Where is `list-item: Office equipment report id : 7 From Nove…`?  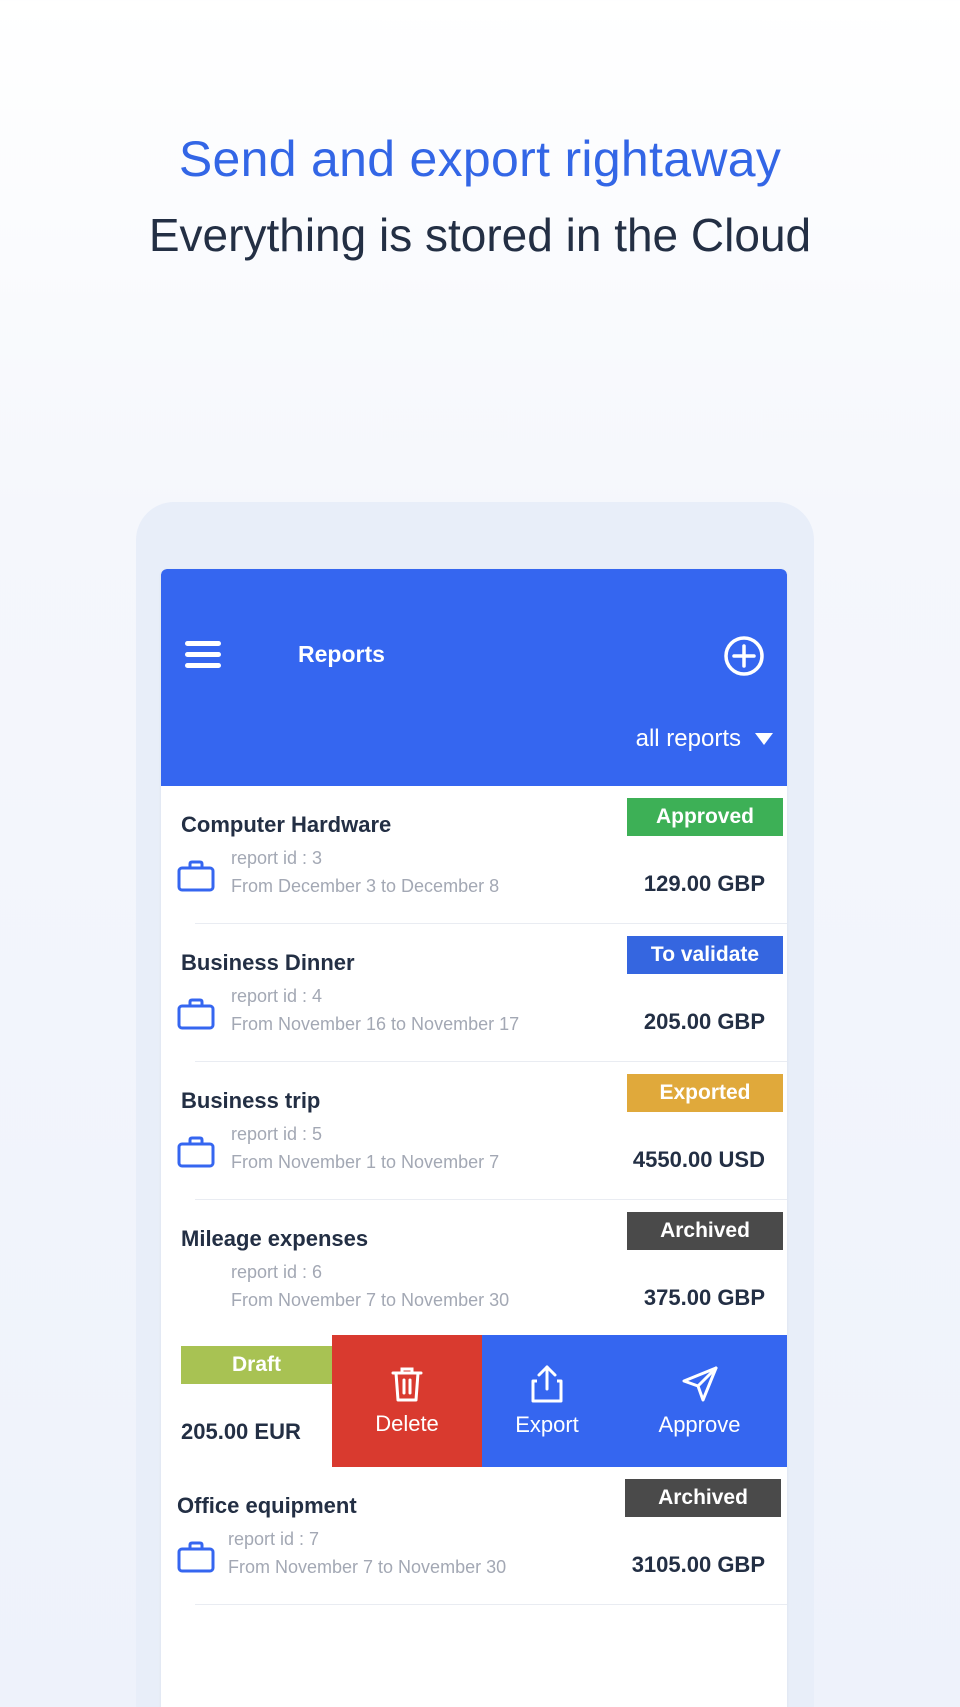
list-item: Office equipment report id : 7 From Nove… is located at coordinates (474, 1536).